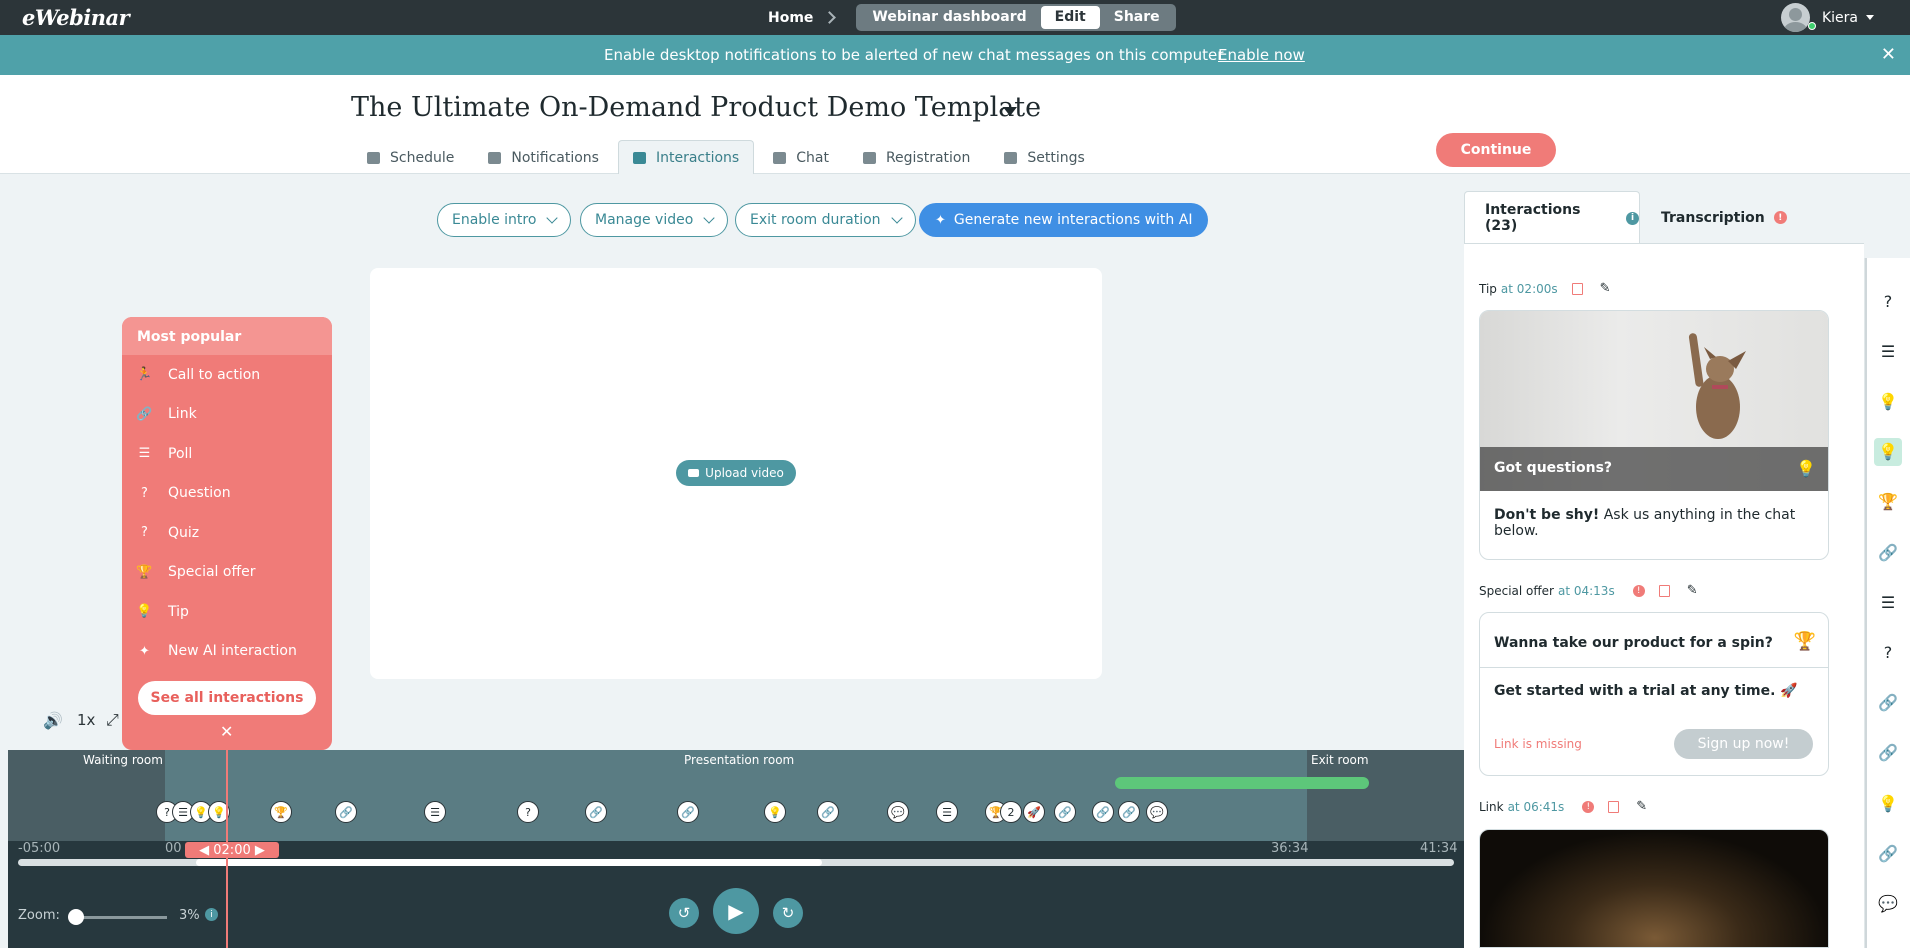  What do you see at coordinates (1717, 386) in the screenshot?
I see `dog-illustration` at bounding box center [1717, 386].